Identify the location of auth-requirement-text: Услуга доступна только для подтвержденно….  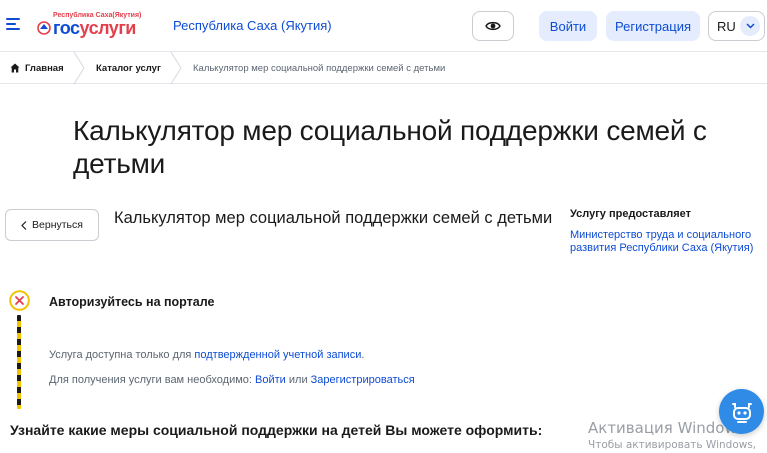
(207, 355).